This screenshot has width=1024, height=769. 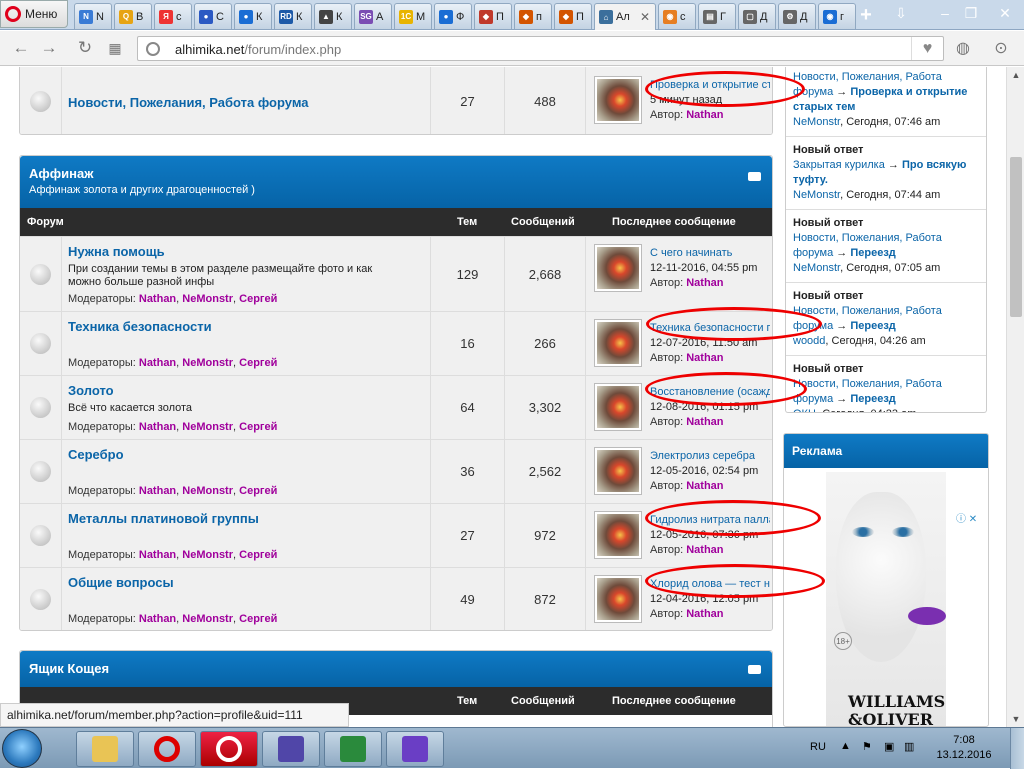 What do you see at coordinates (677, 16) in the screenshot?
I see `browser-tab: ◉ с` at bounding box center [677, 16].